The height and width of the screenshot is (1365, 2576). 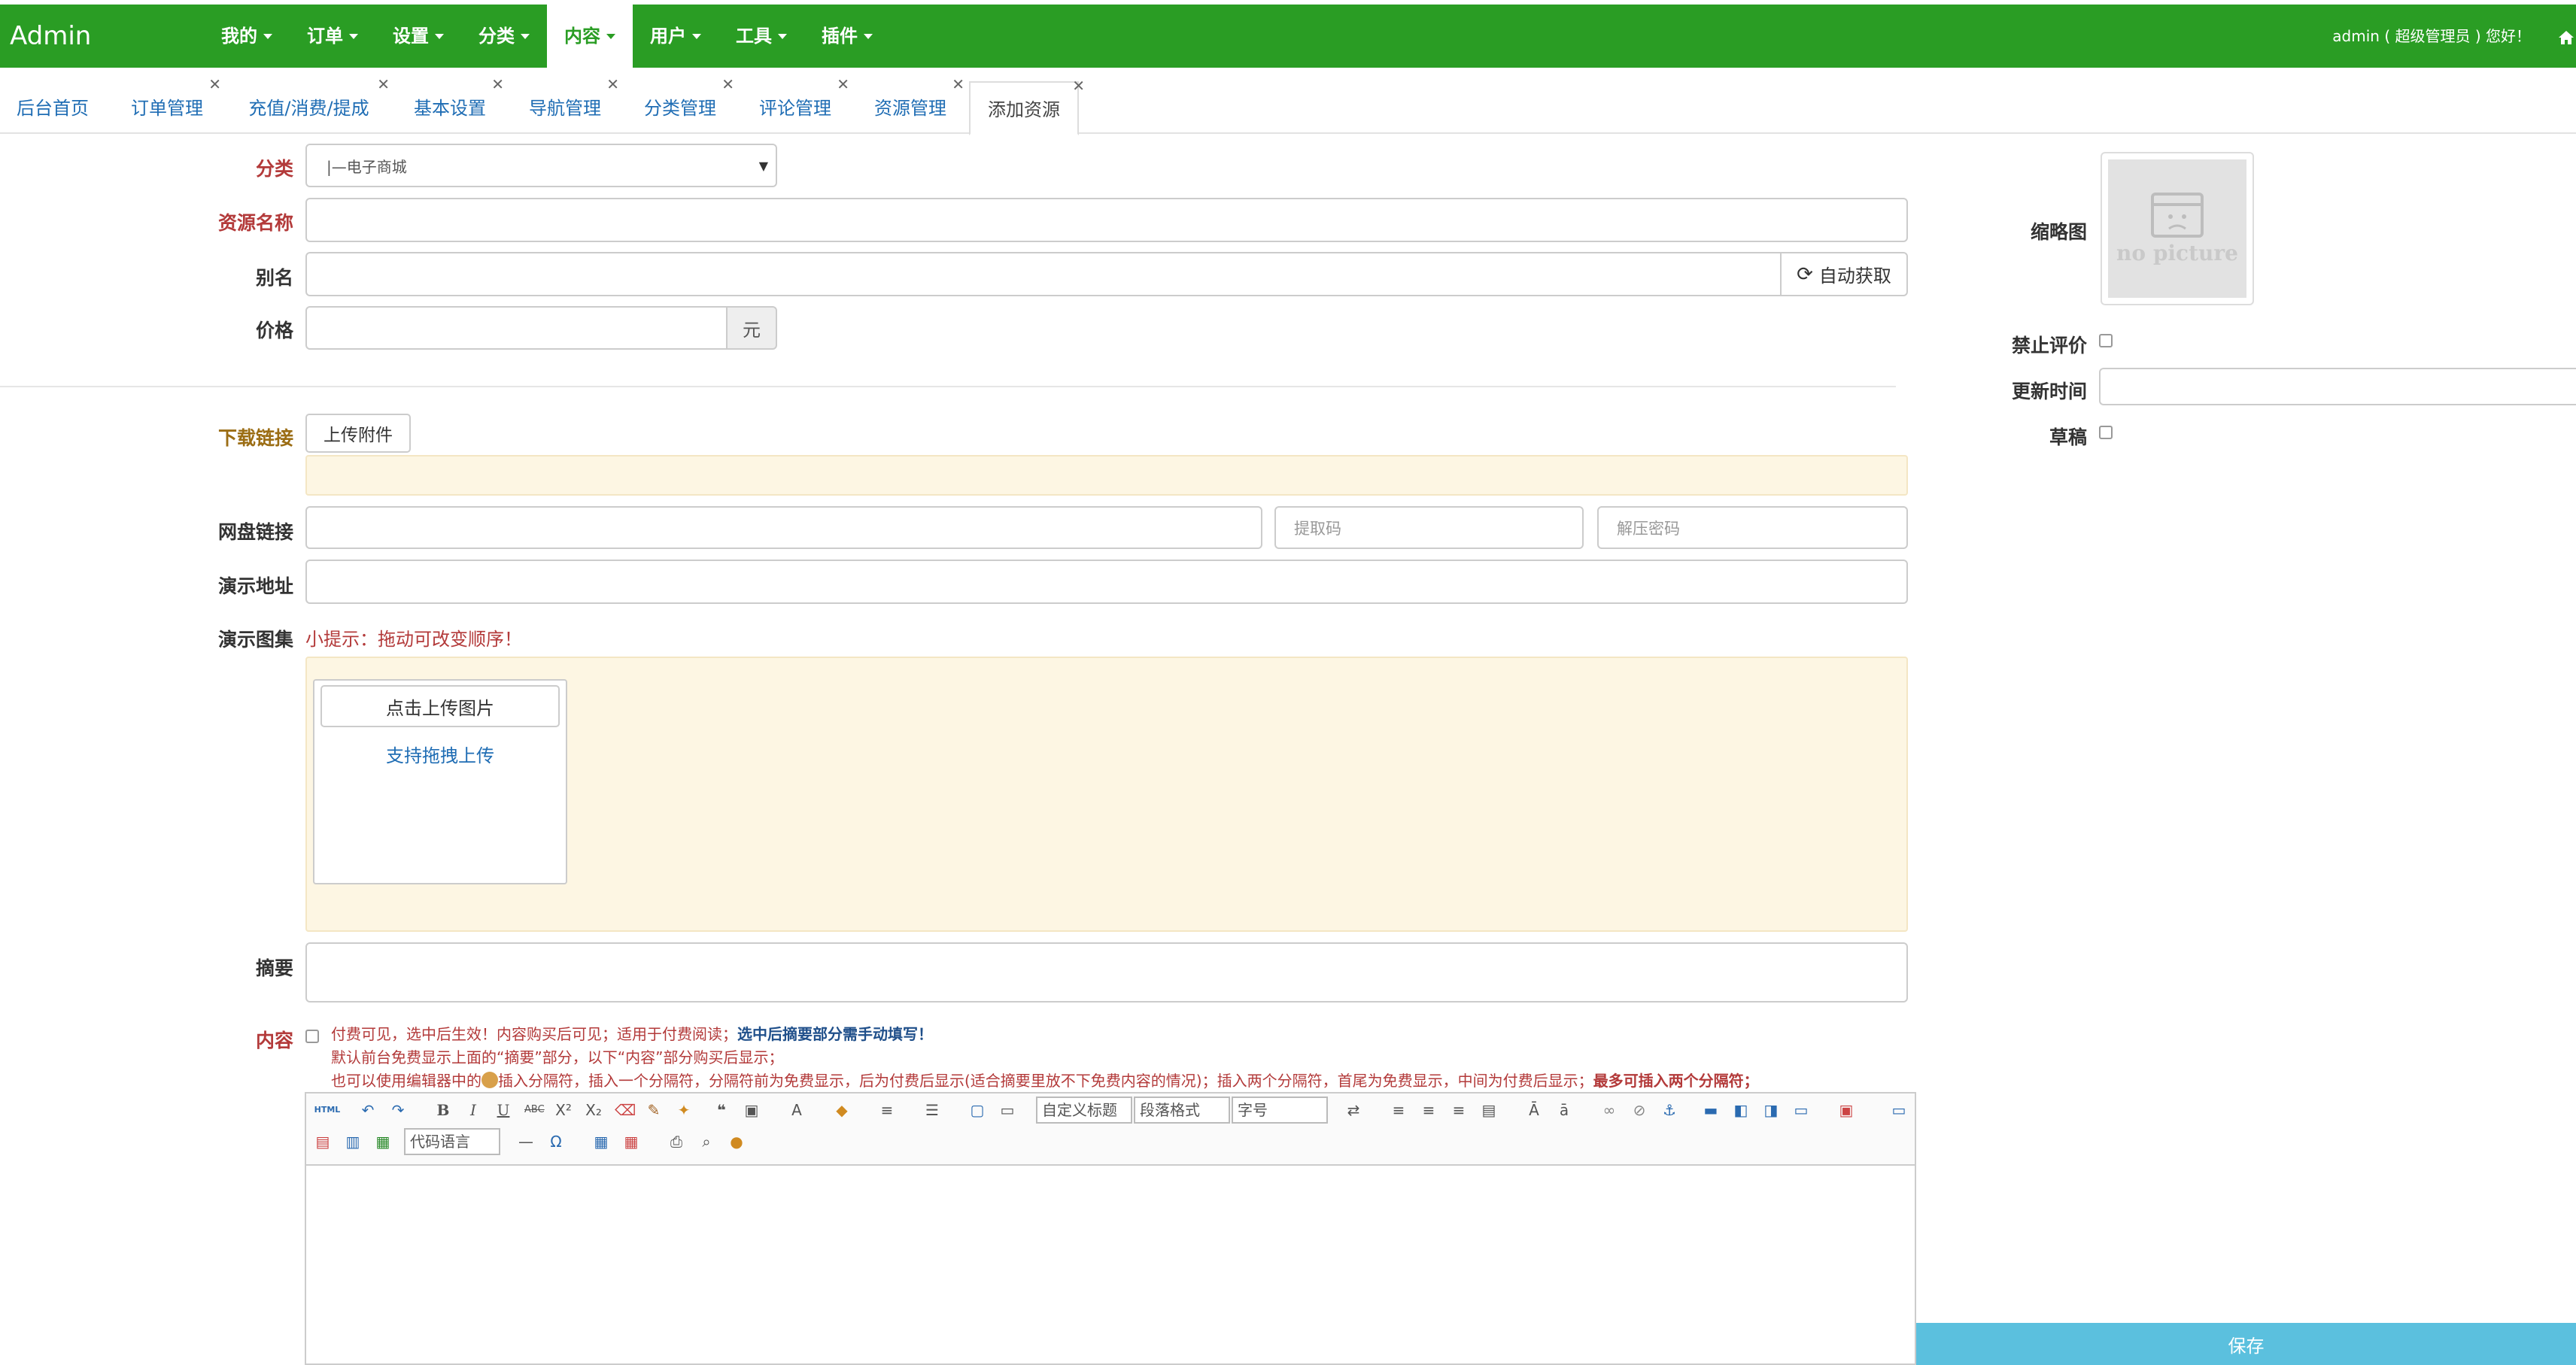 I want to click on page-break-icon: ●, so click(x=737, y=1142).